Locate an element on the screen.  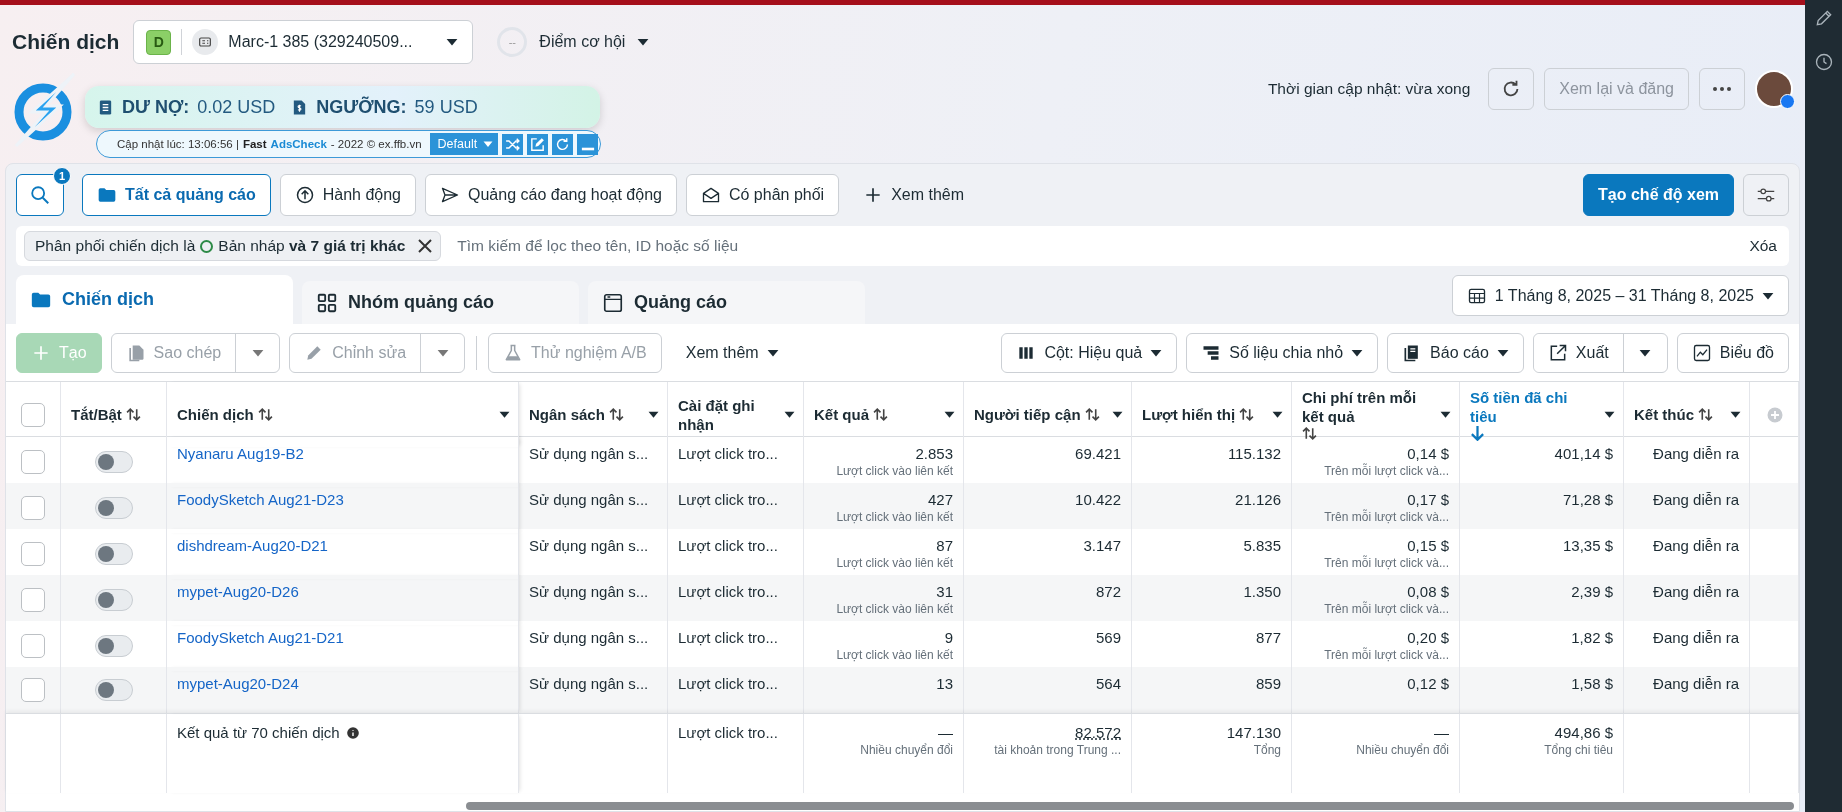
search-field: Phân phối chiến dịch là Bản nháp và 7 giá trị khác Tìm kiếm để lọc theo tên, ID hoặc số liệu Xóa is located at coordinates (902, 246).